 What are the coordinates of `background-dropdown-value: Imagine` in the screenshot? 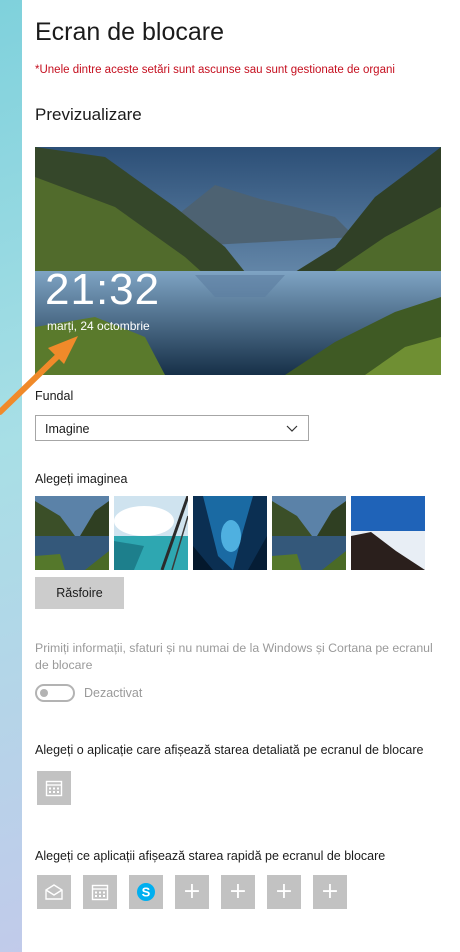 It's located at (67, 429).